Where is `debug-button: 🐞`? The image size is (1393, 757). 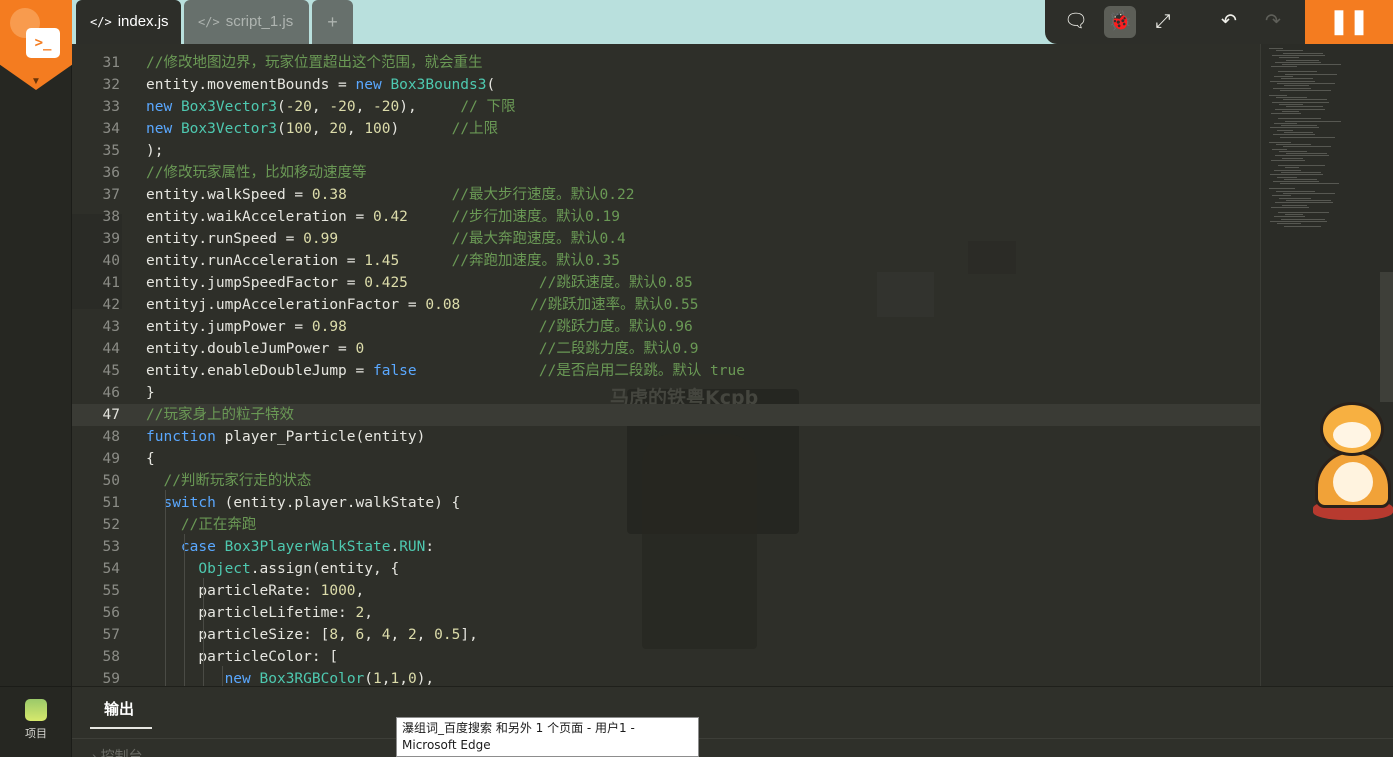 debug-button: 🐞 is located at coordinates (1120, 22).